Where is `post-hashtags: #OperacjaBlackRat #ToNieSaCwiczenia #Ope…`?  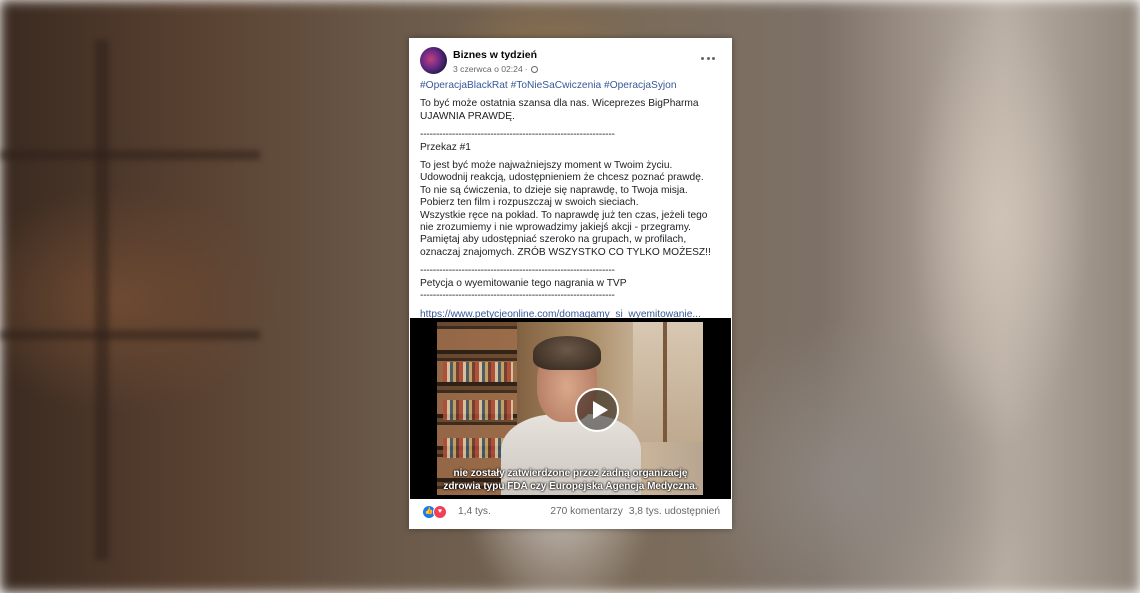
post-hashtags: #OperacjaBlackRat #ToNieSaCwiczenia #Ope… is located at coordinates (570, 86).